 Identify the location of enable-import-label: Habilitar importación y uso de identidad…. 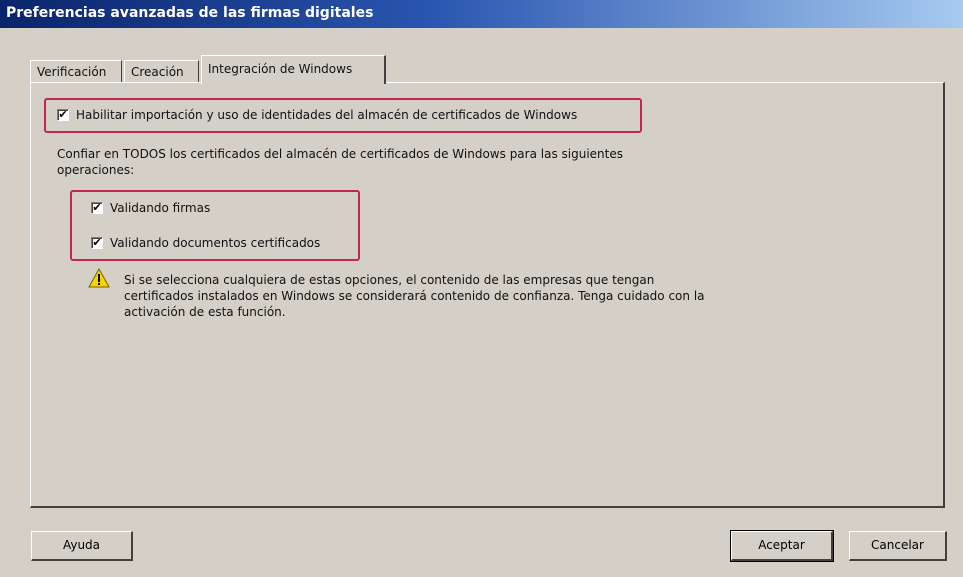
(327, 115).